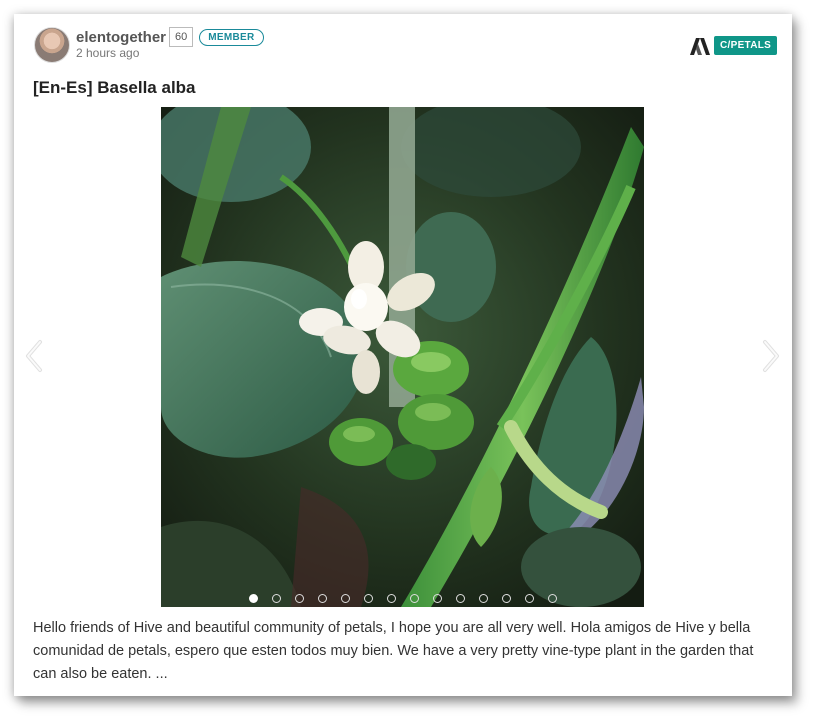 This screenshot has height=724, width=818. Describe the element at coordinates (121, 37) in the screenshot. I see `author-name-link: elentogether` at that location.